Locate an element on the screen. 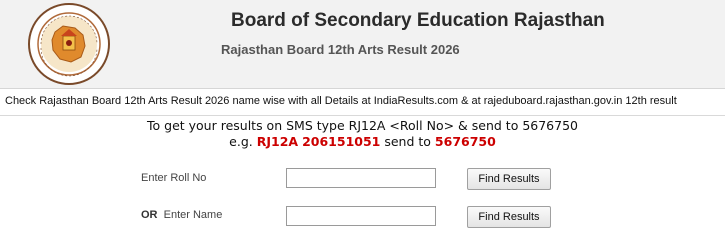 The image size is (725, 241). name-search-label: OR Enter Name is located at coordinates (181, 215).